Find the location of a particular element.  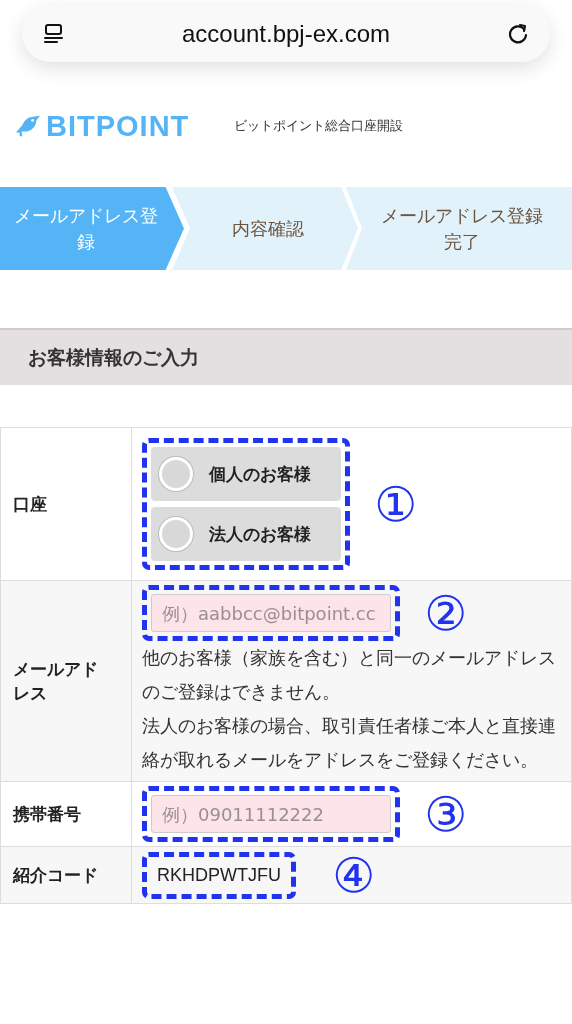

table-cell: メールアドレス is located at coordinates (66, 681).